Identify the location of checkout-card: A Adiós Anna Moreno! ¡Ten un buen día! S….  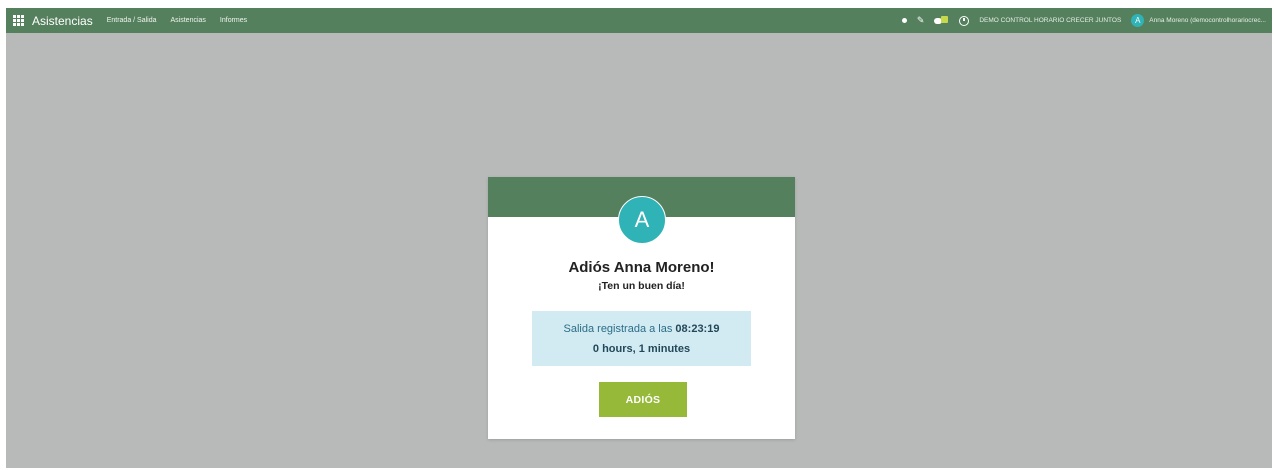
(641, 308).